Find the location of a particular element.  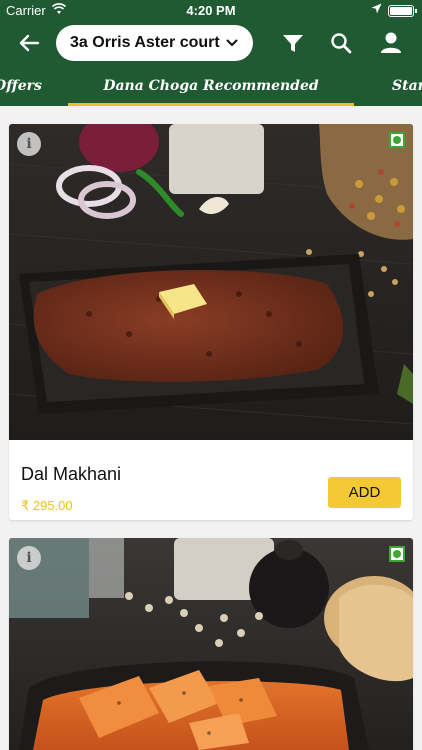

tab-starters: Starters is located at coordinates (407, 86).